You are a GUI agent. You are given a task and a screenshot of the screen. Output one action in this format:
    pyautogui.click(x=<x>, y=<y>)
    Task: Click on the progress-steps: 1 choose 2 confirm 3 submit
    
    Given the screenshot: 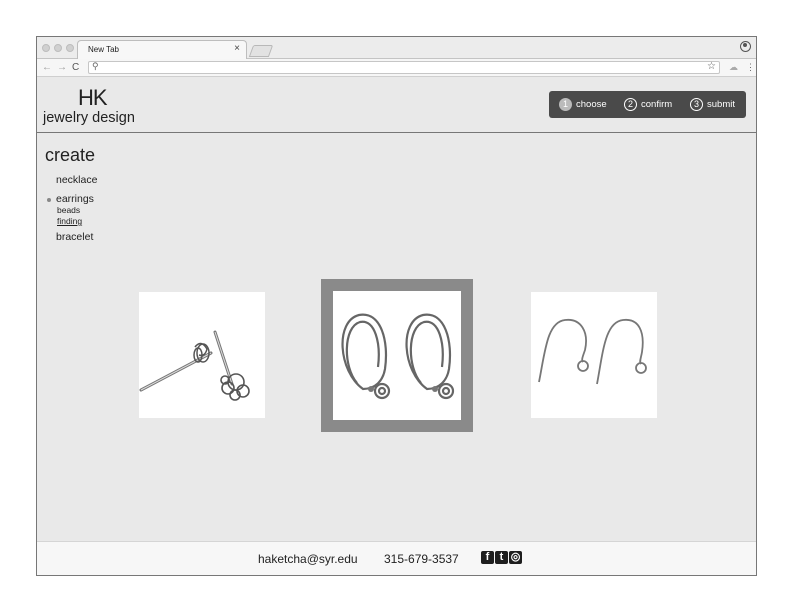 What is the action you would take?
    pyautogui.click(x=647, y=104)
    